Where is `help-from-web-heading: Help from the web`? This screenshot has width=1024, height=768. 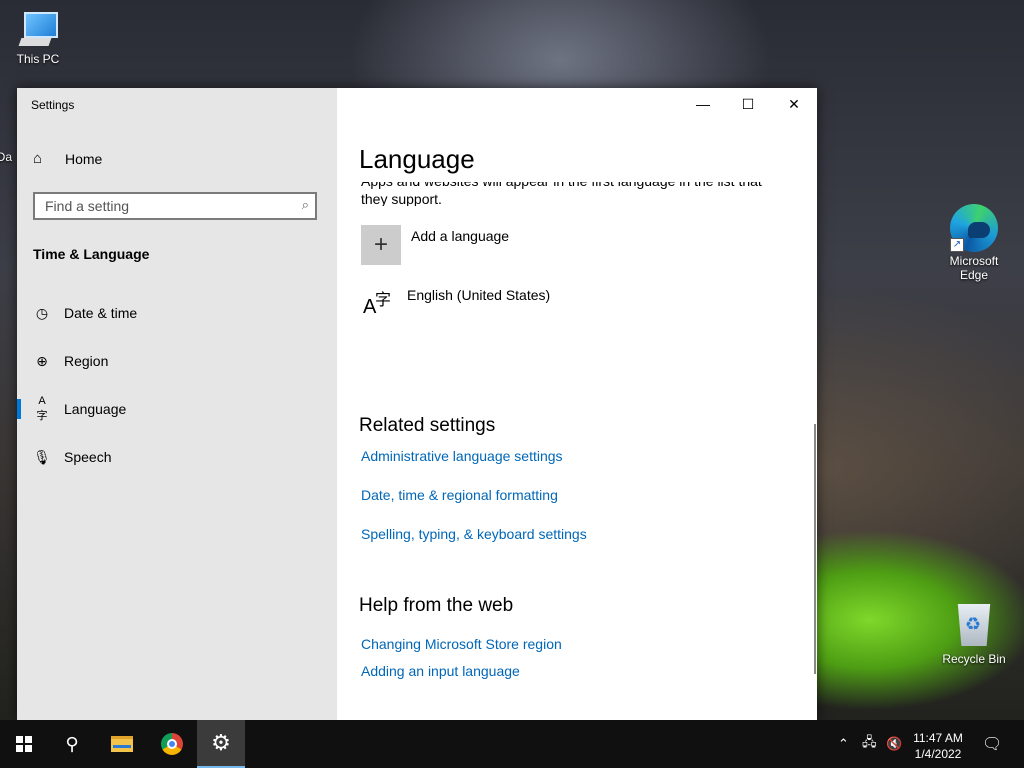
help-from-web-heading: Help from the web is located at coordinates (436, 605).